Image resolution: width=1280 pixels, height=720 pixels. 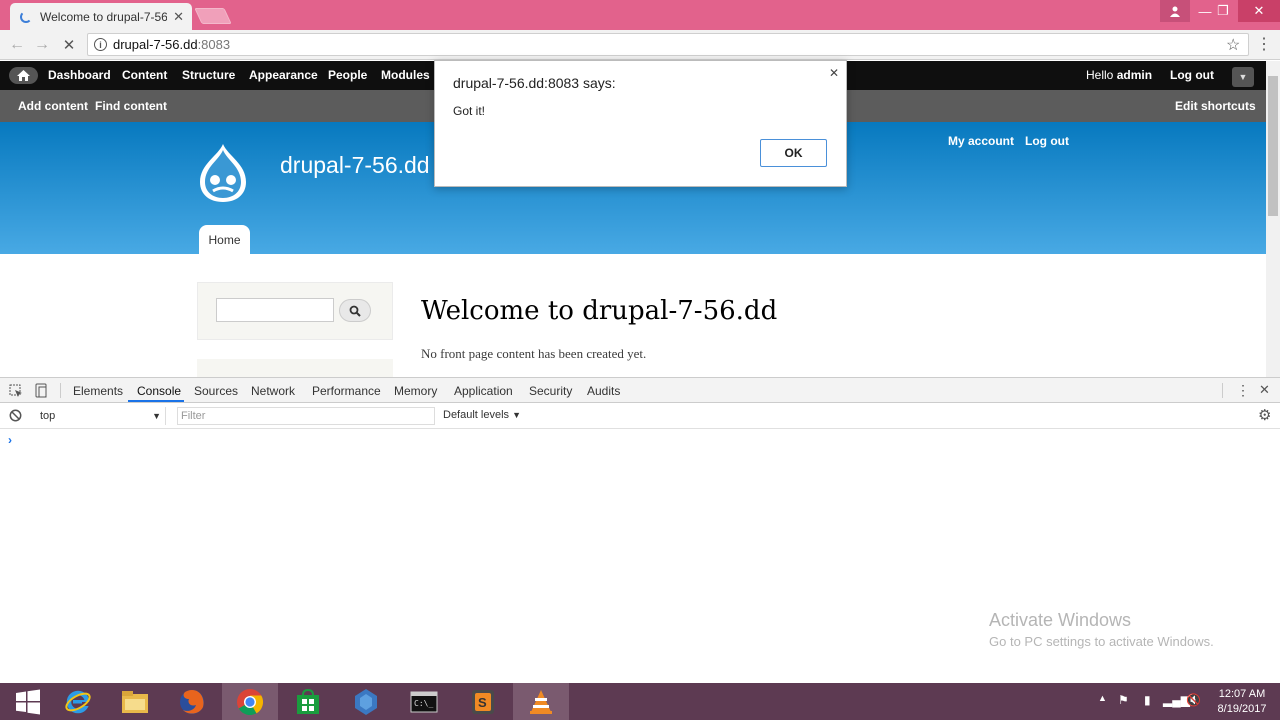 What do you see at coordinates (135, 701) in the screenshot?
I see `file-explorer-icon` at bounding box center [135, 701].